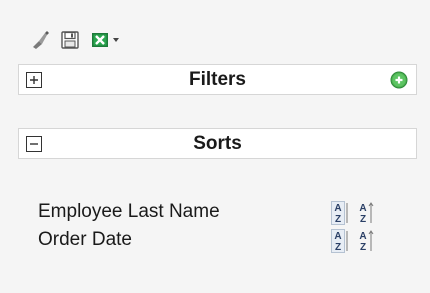  I want to click on toolbar, so click(75, 40).